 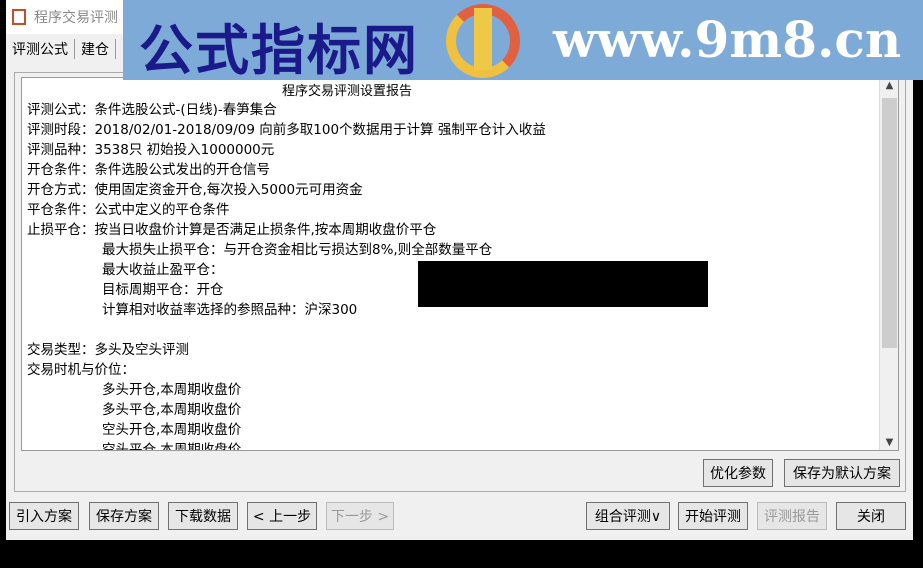 What do you see at coordinates (563, 284) in the screenshot?
I see `redaction-box` at bounding box center [563, 284].